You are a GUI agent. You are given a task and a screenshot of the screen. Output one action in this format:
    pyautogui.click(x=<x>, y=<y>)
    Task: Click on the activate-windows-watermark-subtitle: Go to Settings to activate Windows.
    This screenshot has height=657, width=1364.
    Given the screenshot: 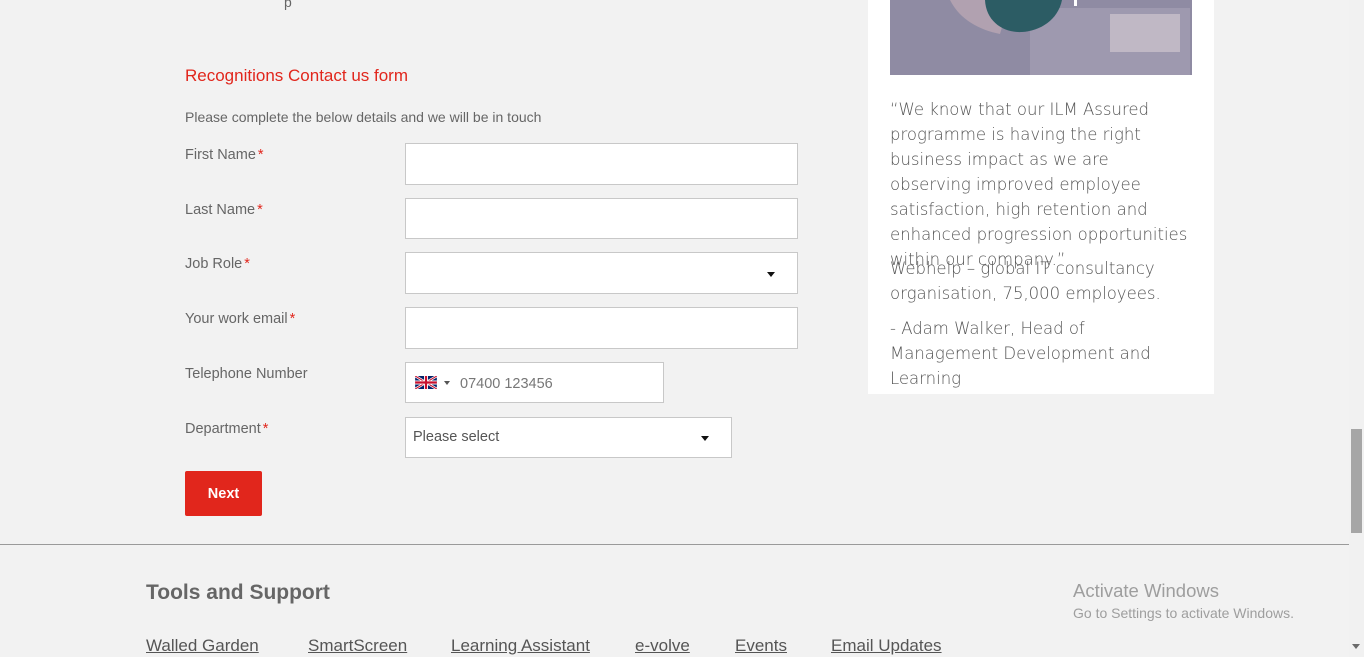 What is the action you would take?
    pyautogui.click(x=1183, y=613)
    